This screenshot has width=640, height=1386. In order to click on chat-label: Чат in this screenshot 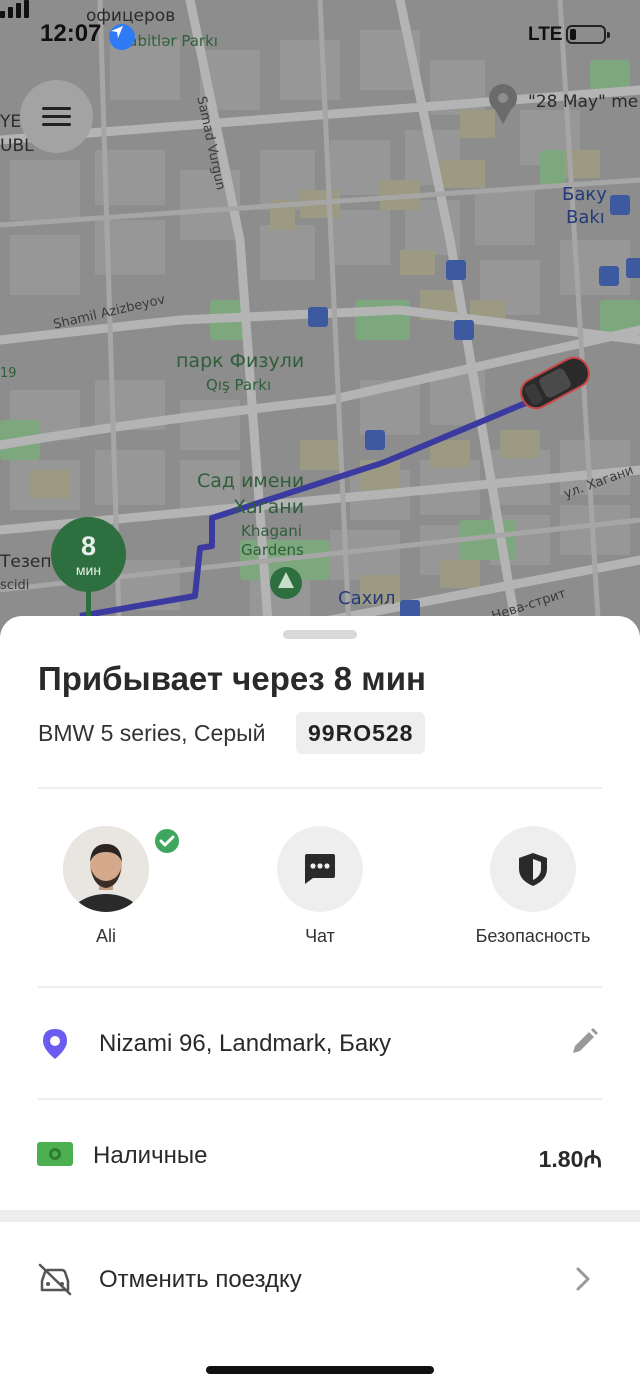, I will do `click(320, 936)`.